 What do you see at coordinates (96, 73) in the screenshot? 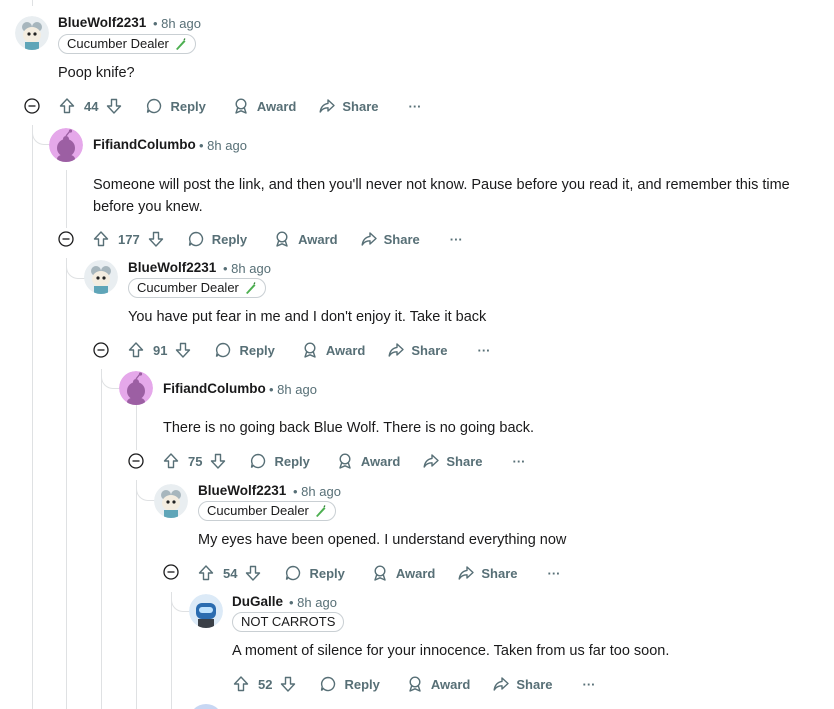
I see `comment-body: Poop knife?` at bounding box center [96, 73].